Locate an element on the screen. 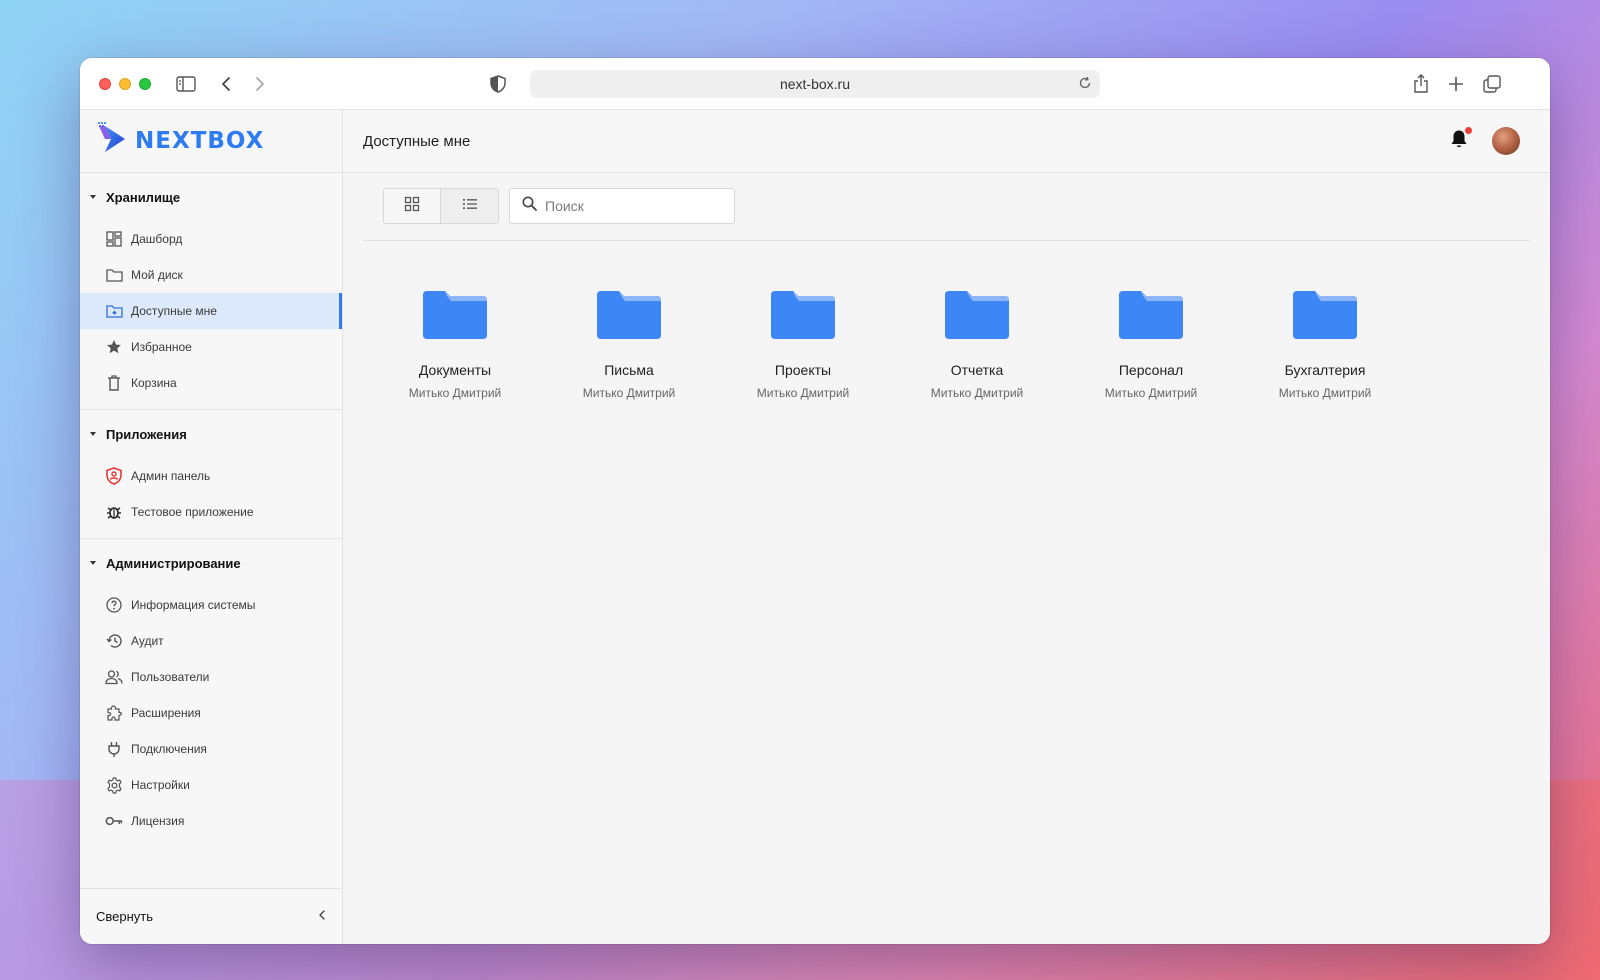 This screenshot has height=980, width=1600. folder-item: Персонал Митько Дмитрий is located at coordinates (1151, 345).